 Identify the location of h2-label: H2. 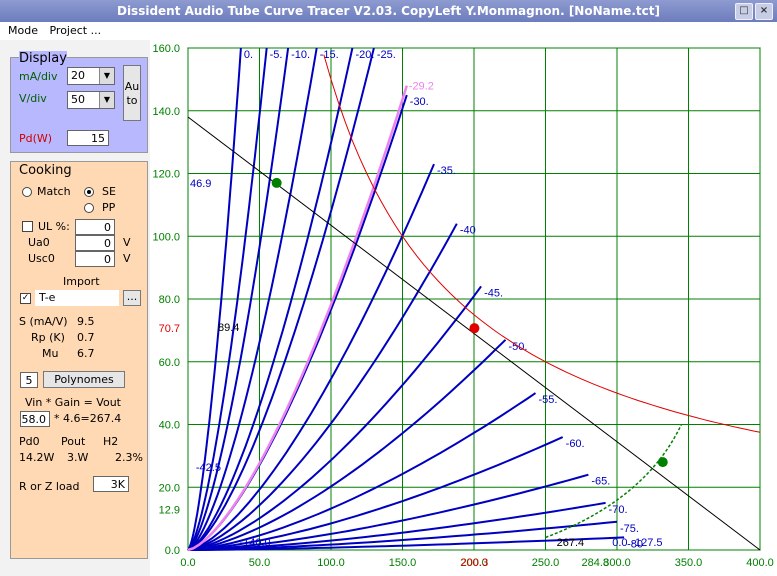
(111, 441).